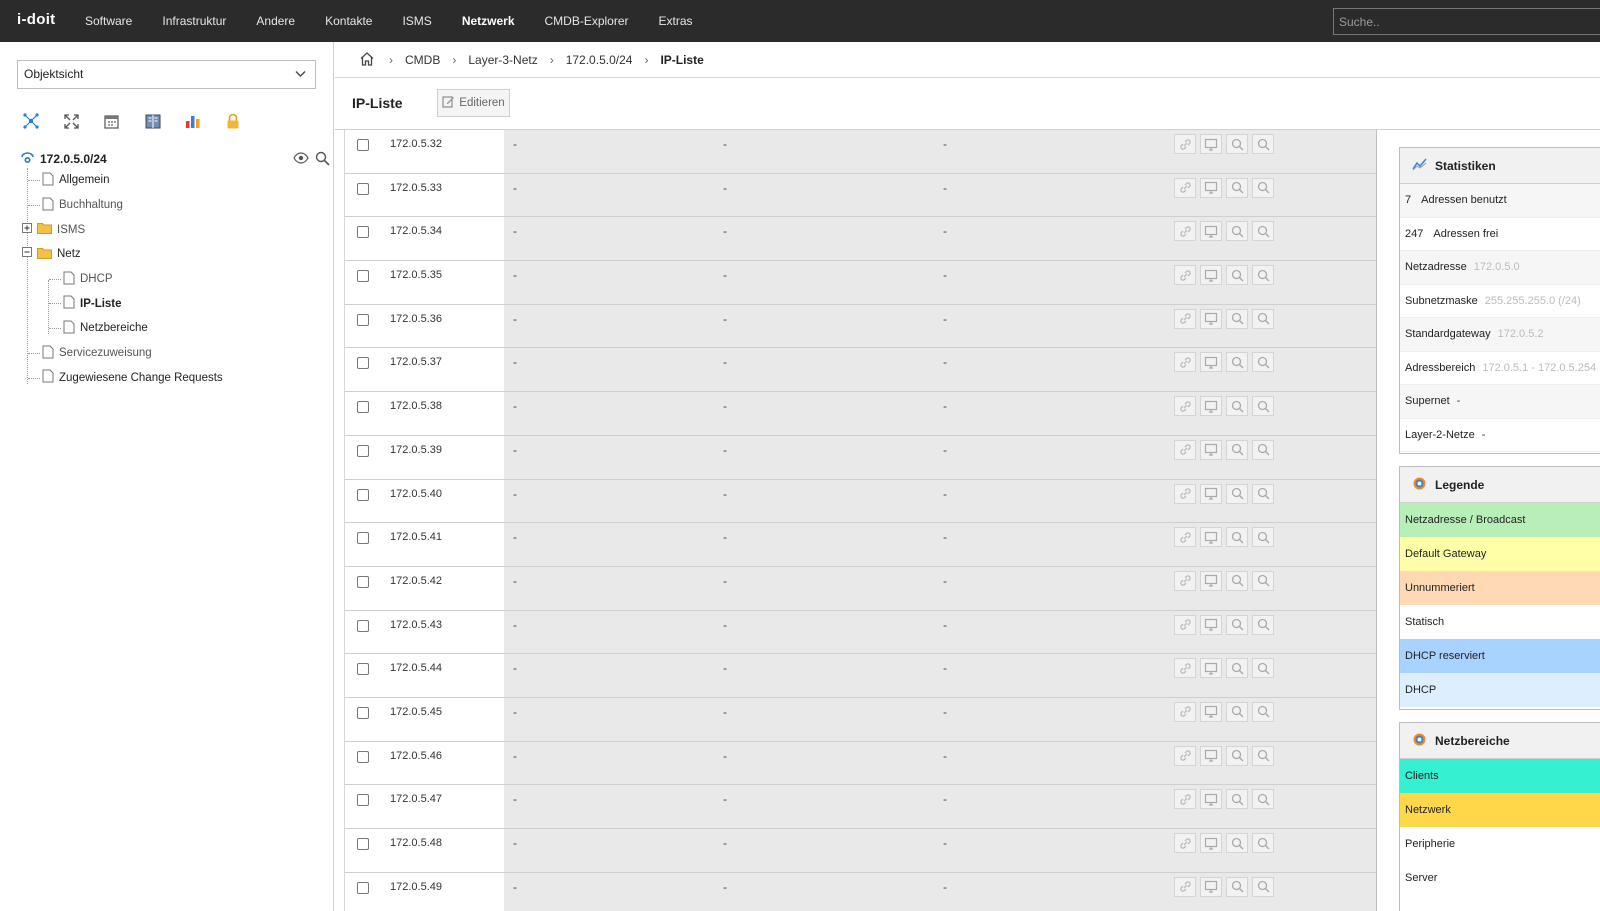  What do you see at coordinates (40, 121) in the screenshot?
I see `network-icon` at bounding box center [40, 121].